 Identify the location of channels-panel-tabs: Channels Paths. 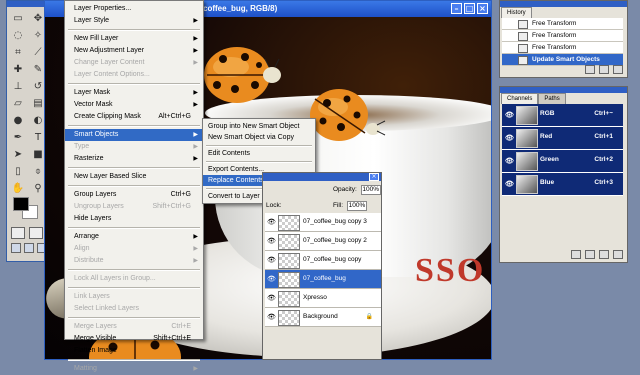
(533, 98).